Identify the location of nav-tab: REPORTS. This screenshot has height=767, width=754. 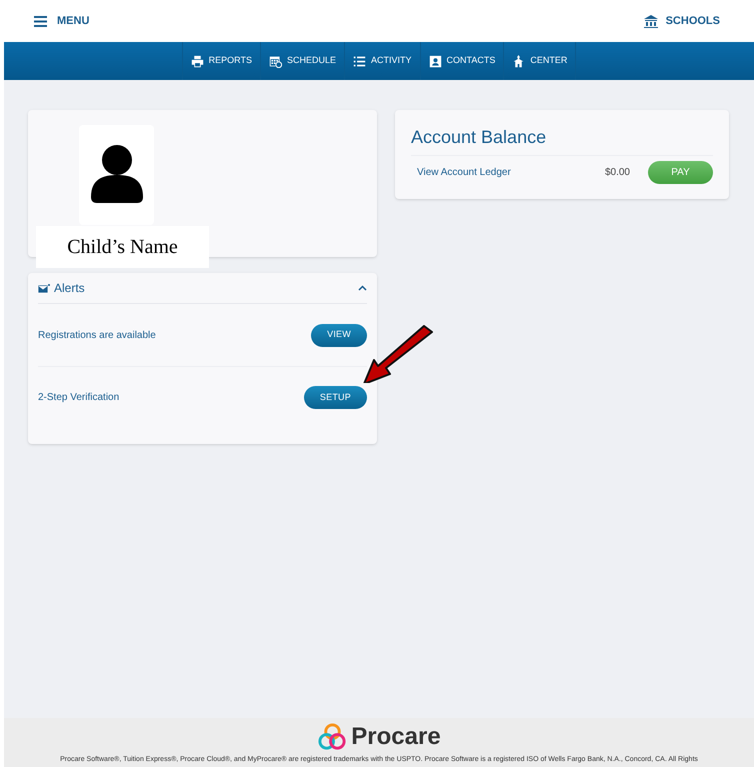
(221, 61).